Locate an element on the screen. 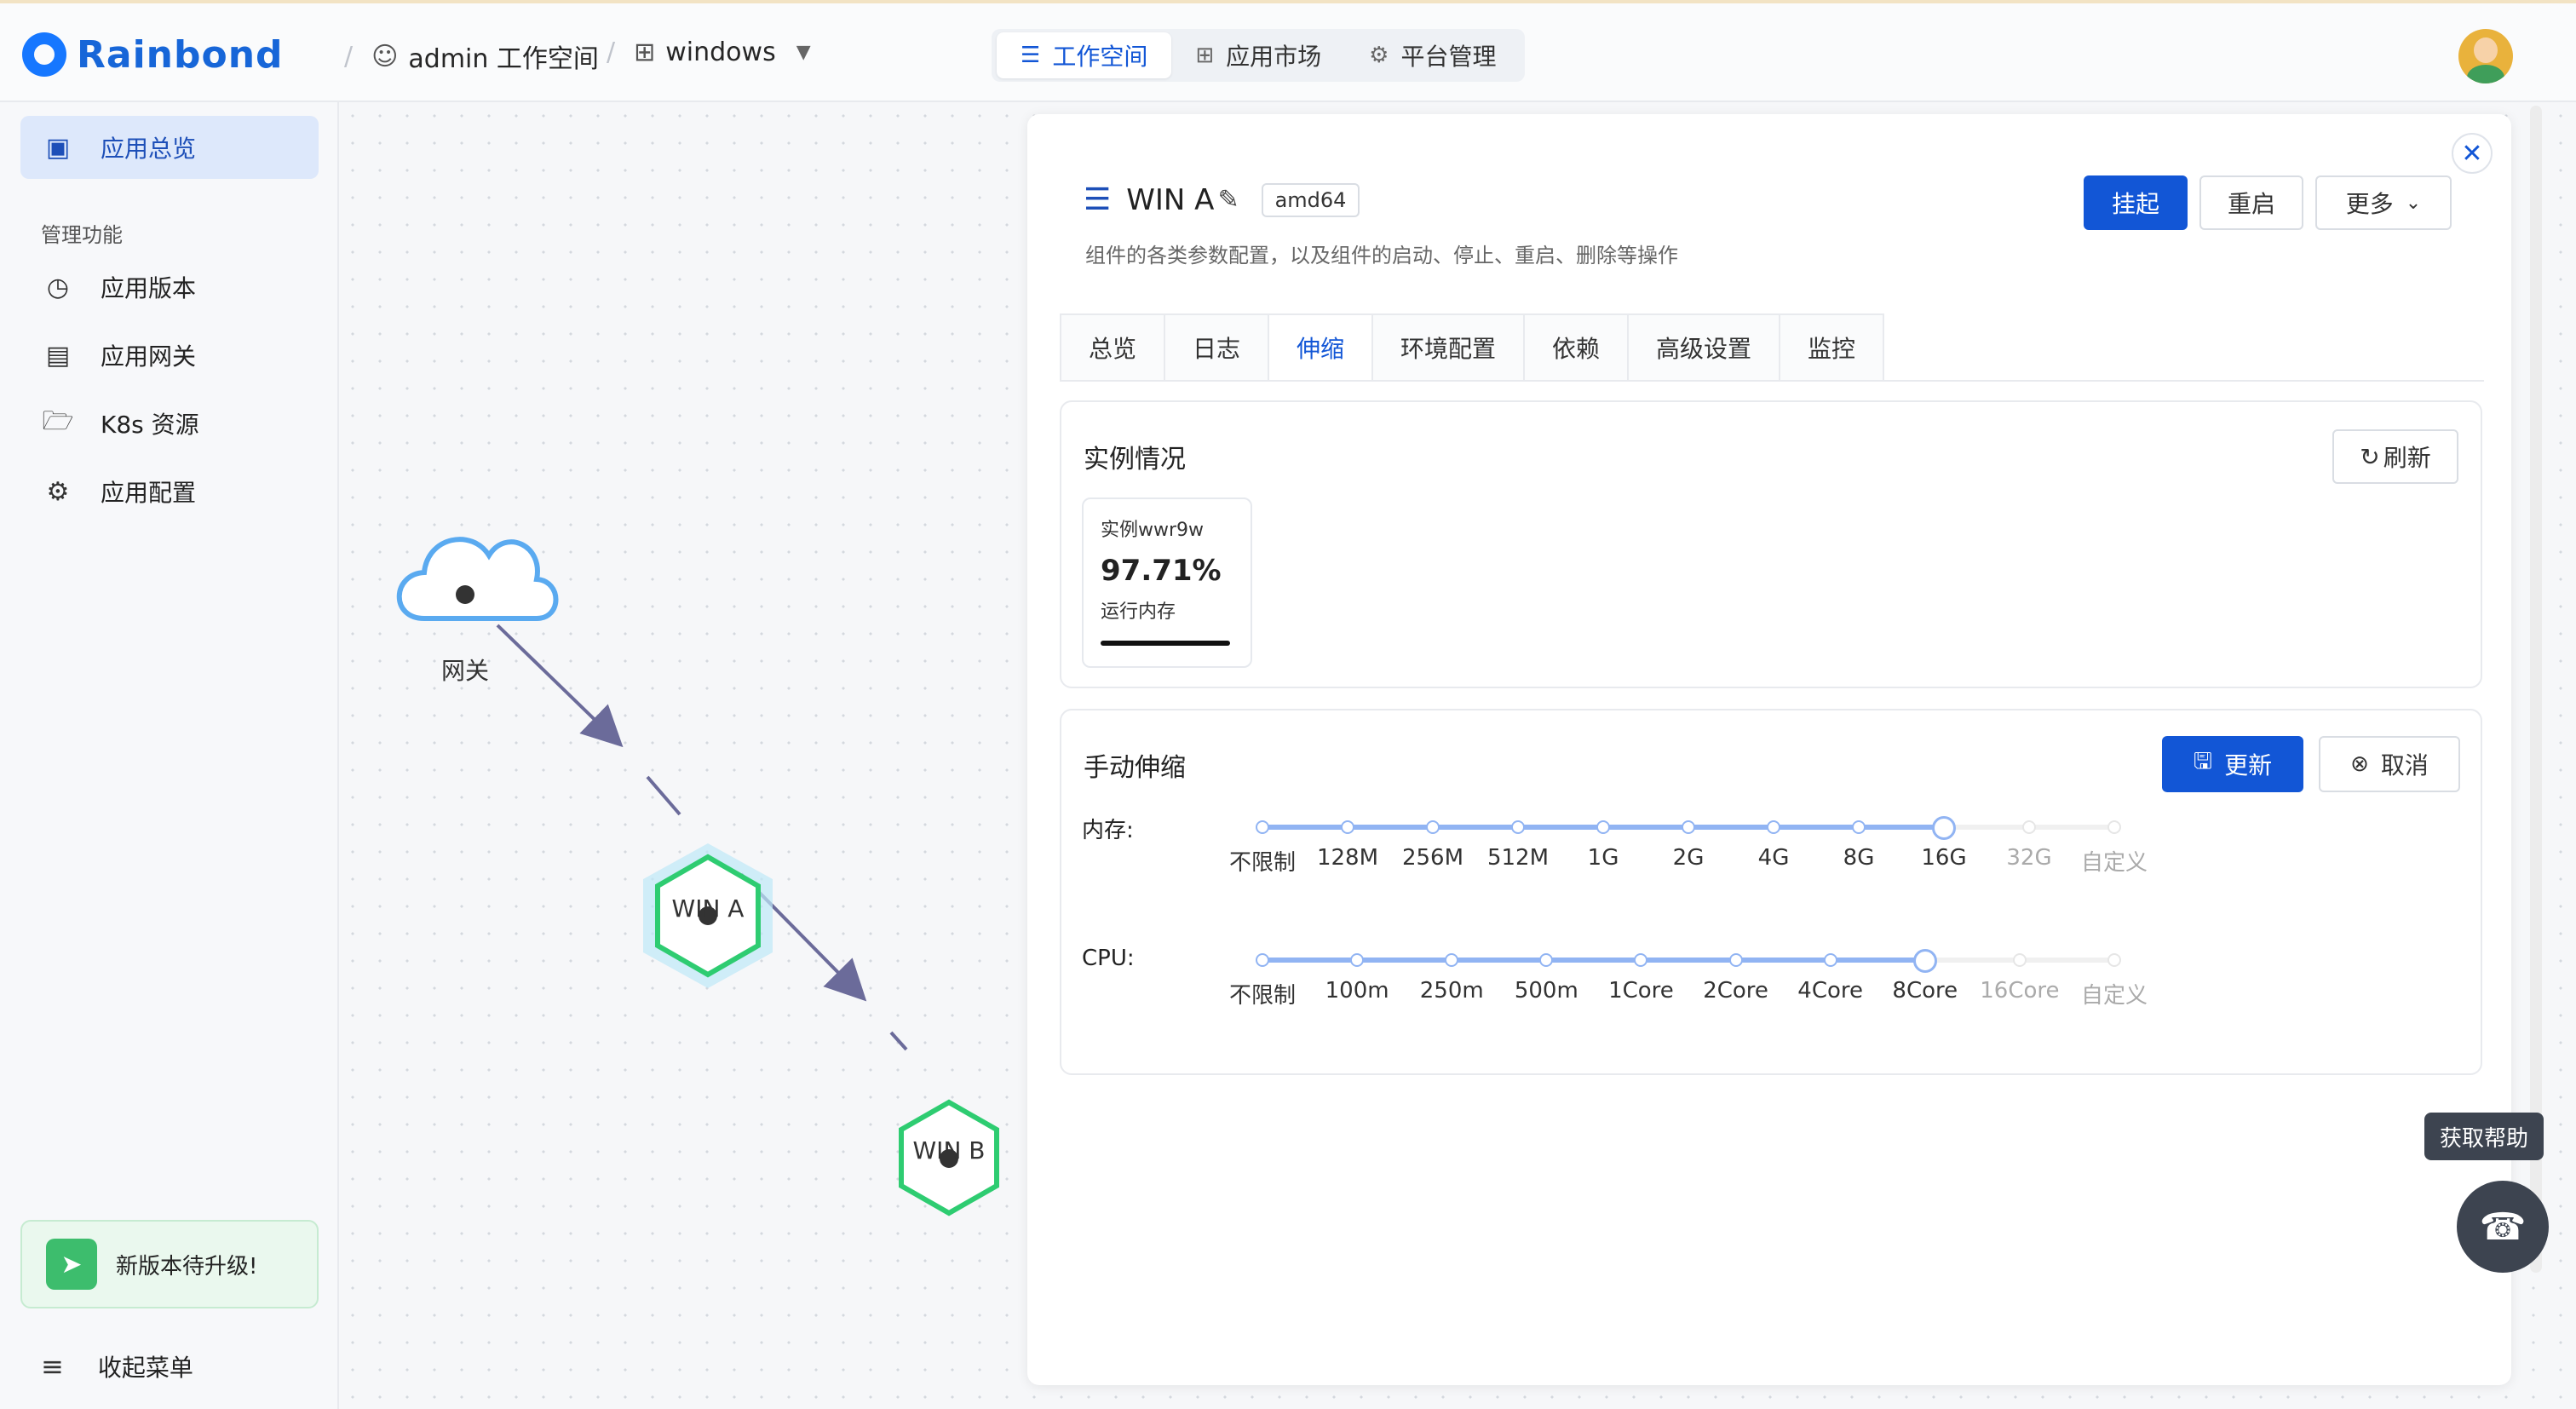 The width and height of the screenshot is (2576, 1409). slider-mark: 500m is located at coordinates (1546, 991).